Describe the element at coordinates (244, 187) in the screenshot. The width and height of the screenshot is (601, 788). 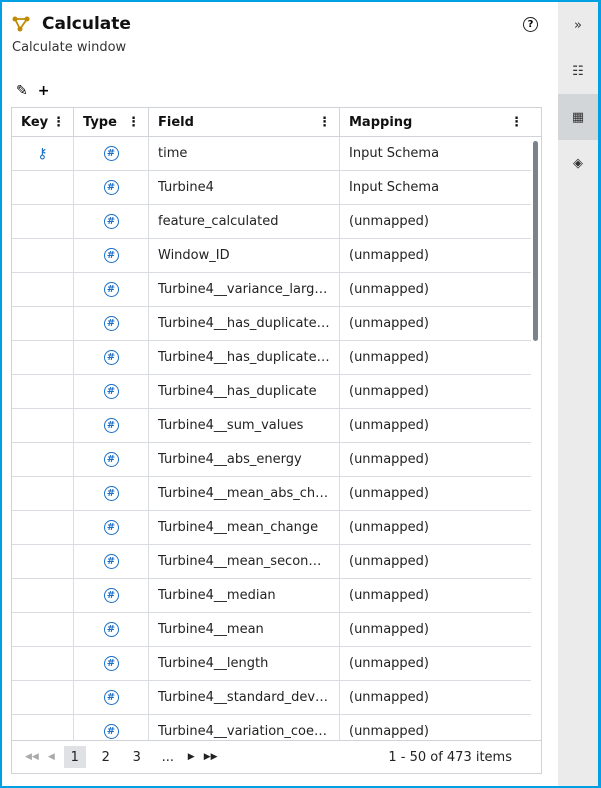
I see `field-cell: Turbine4` at that location.